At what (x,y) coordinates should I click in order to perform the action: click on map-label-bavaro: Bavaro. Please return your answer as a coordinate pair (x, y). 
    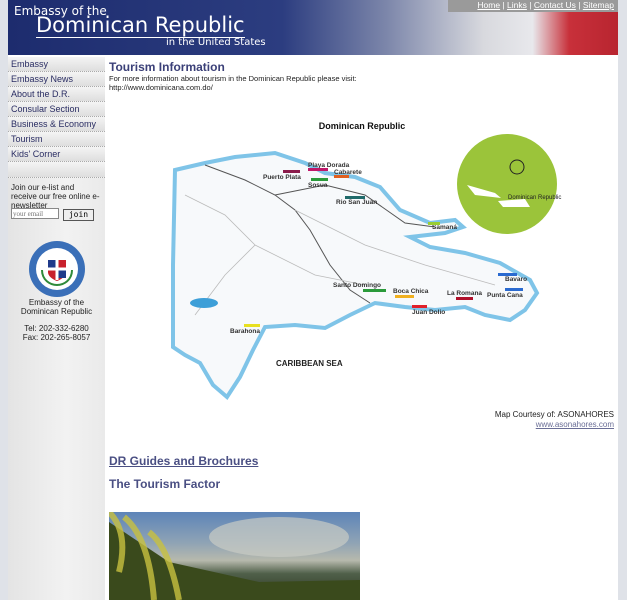
    Looking at the image, I should click on (516, 279).